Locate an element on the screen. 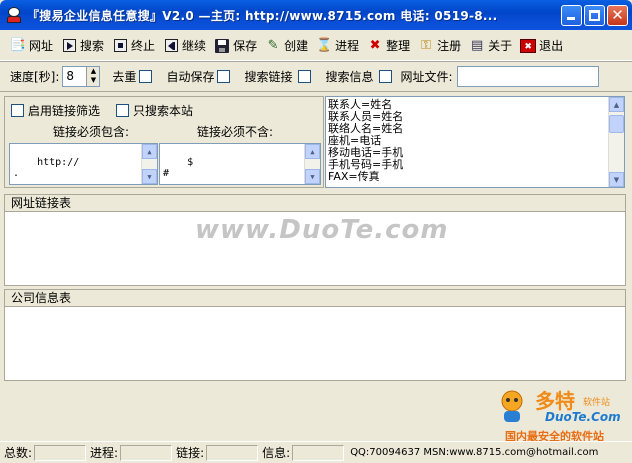 Image resolution: width=632 pixels, height=463 pixels. minimize-icon is located at coordinates (571, 18).